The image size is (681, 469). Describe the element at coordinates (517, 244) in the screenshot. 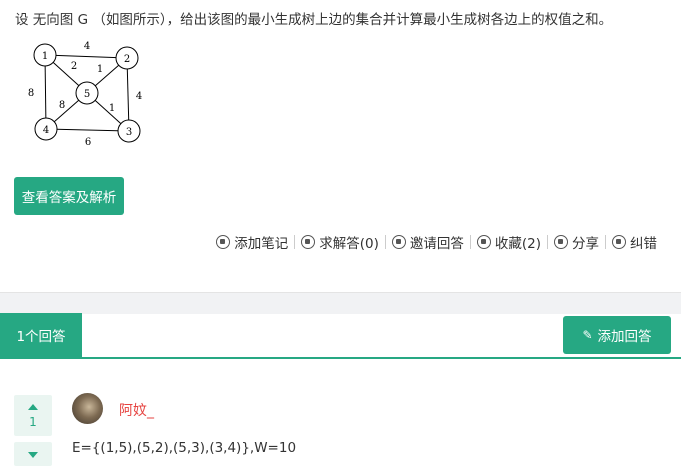

I see `favorite-label: 收藏(2)` at that location.